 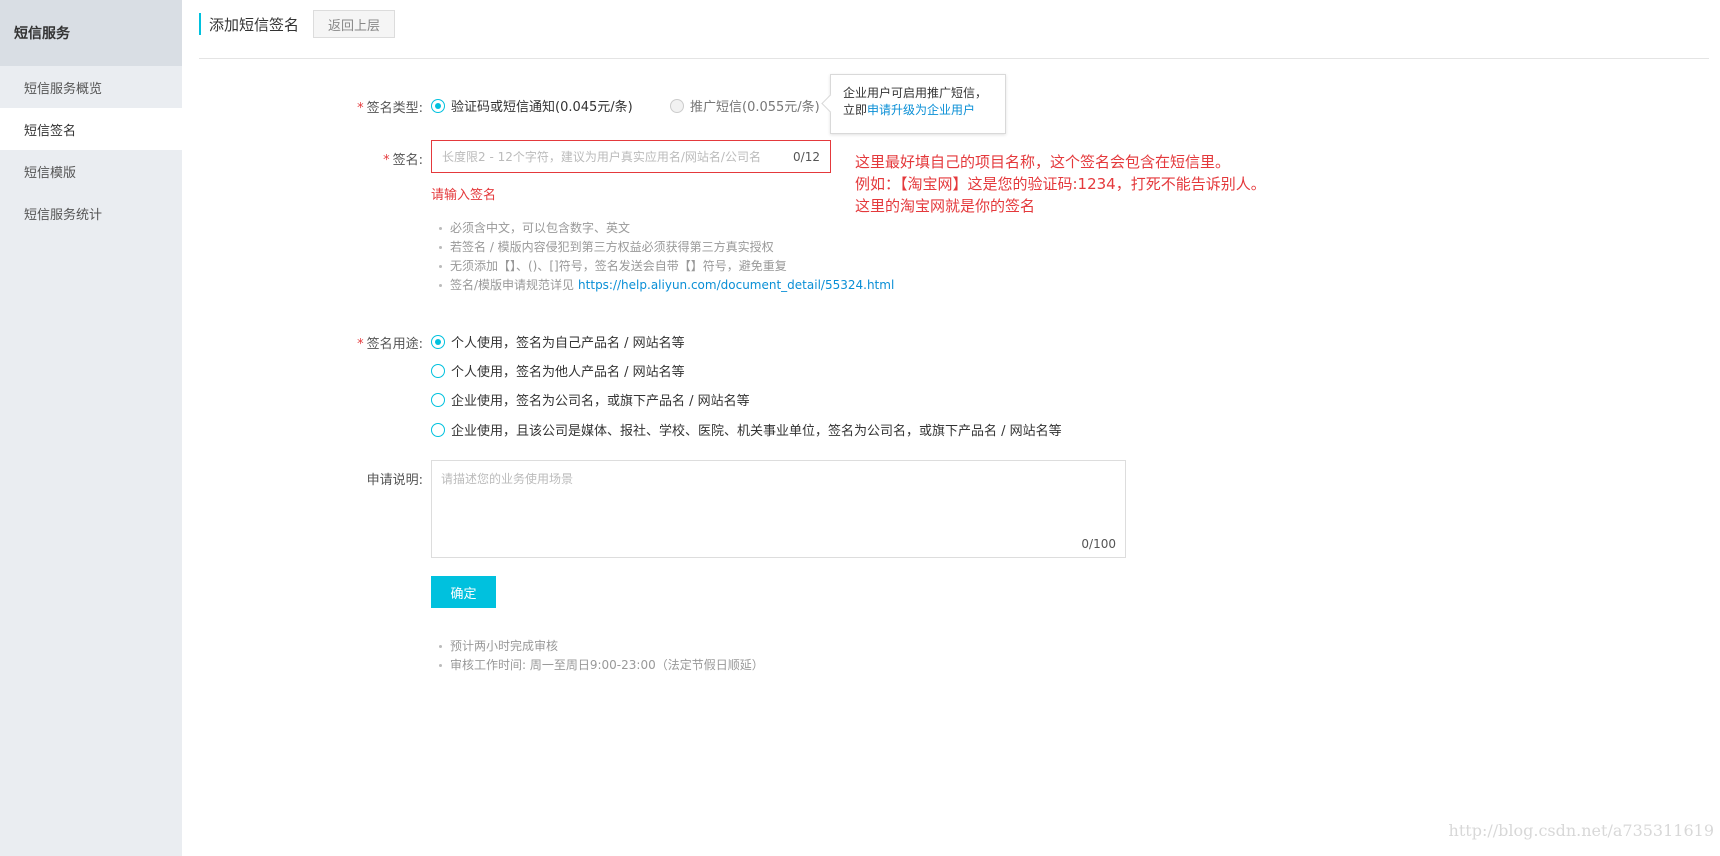 I want to click on page-title: 添加短信签名, so click(x=254, y=24).